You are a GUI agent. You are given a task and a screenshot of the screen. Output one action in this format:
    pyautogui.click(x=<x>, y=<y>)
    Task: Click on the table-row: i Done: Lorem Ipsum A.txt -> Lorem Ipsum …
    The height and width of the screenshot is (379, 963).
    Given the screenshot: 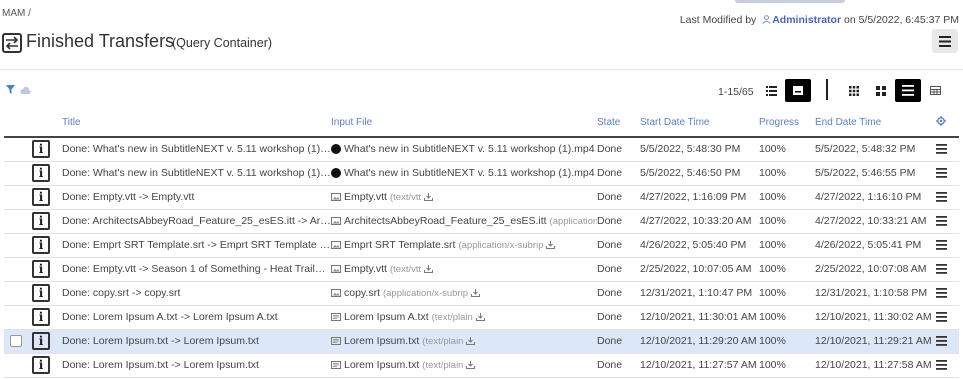 What is the action you would take?
    pyautogui.click(x=481, y=317)
    